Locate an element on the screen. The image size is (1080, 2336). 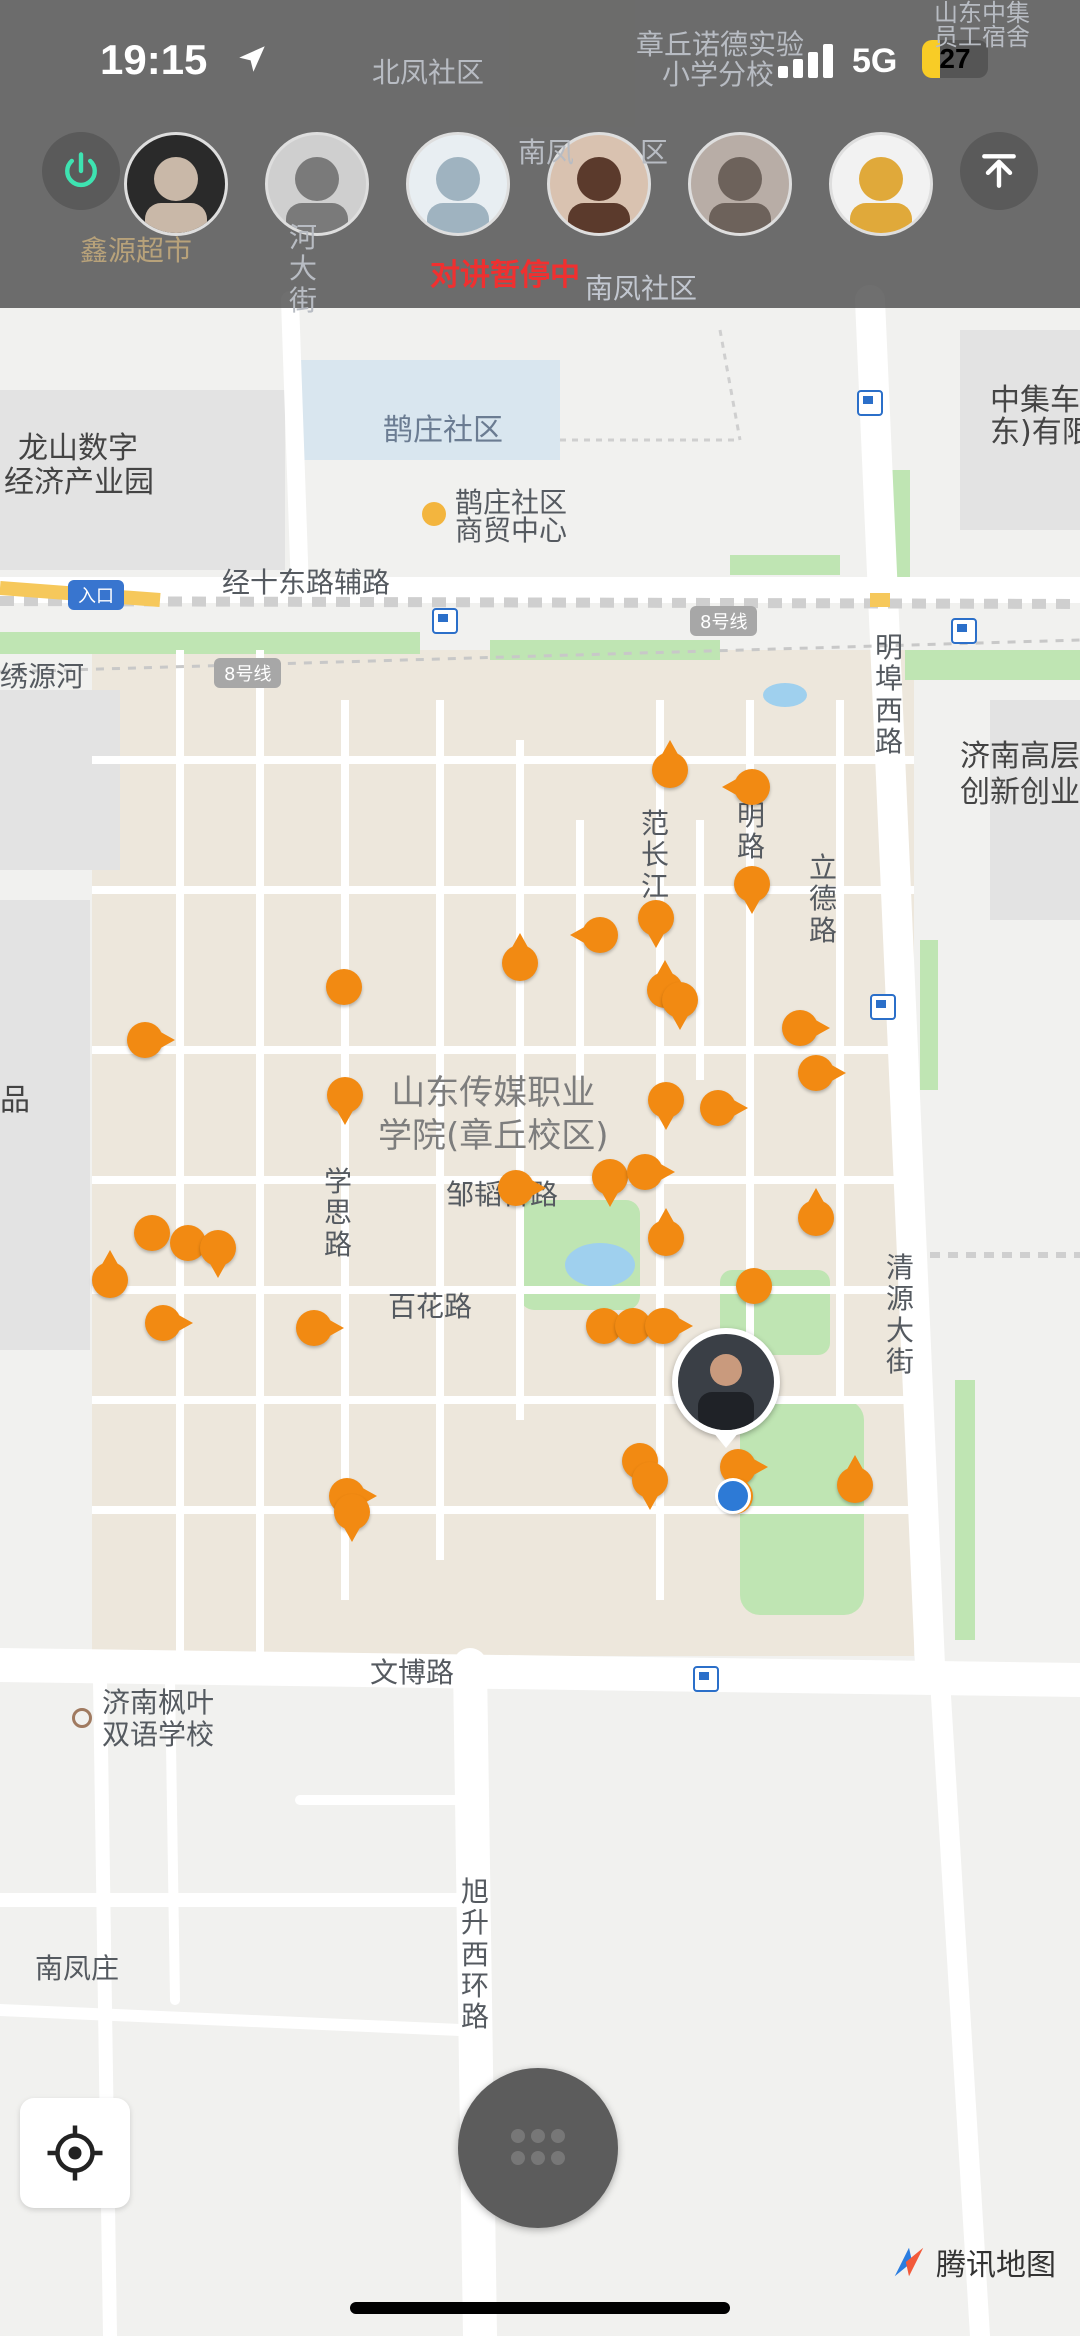
map-label: 小学分校 is located at coordinates (718, 74).